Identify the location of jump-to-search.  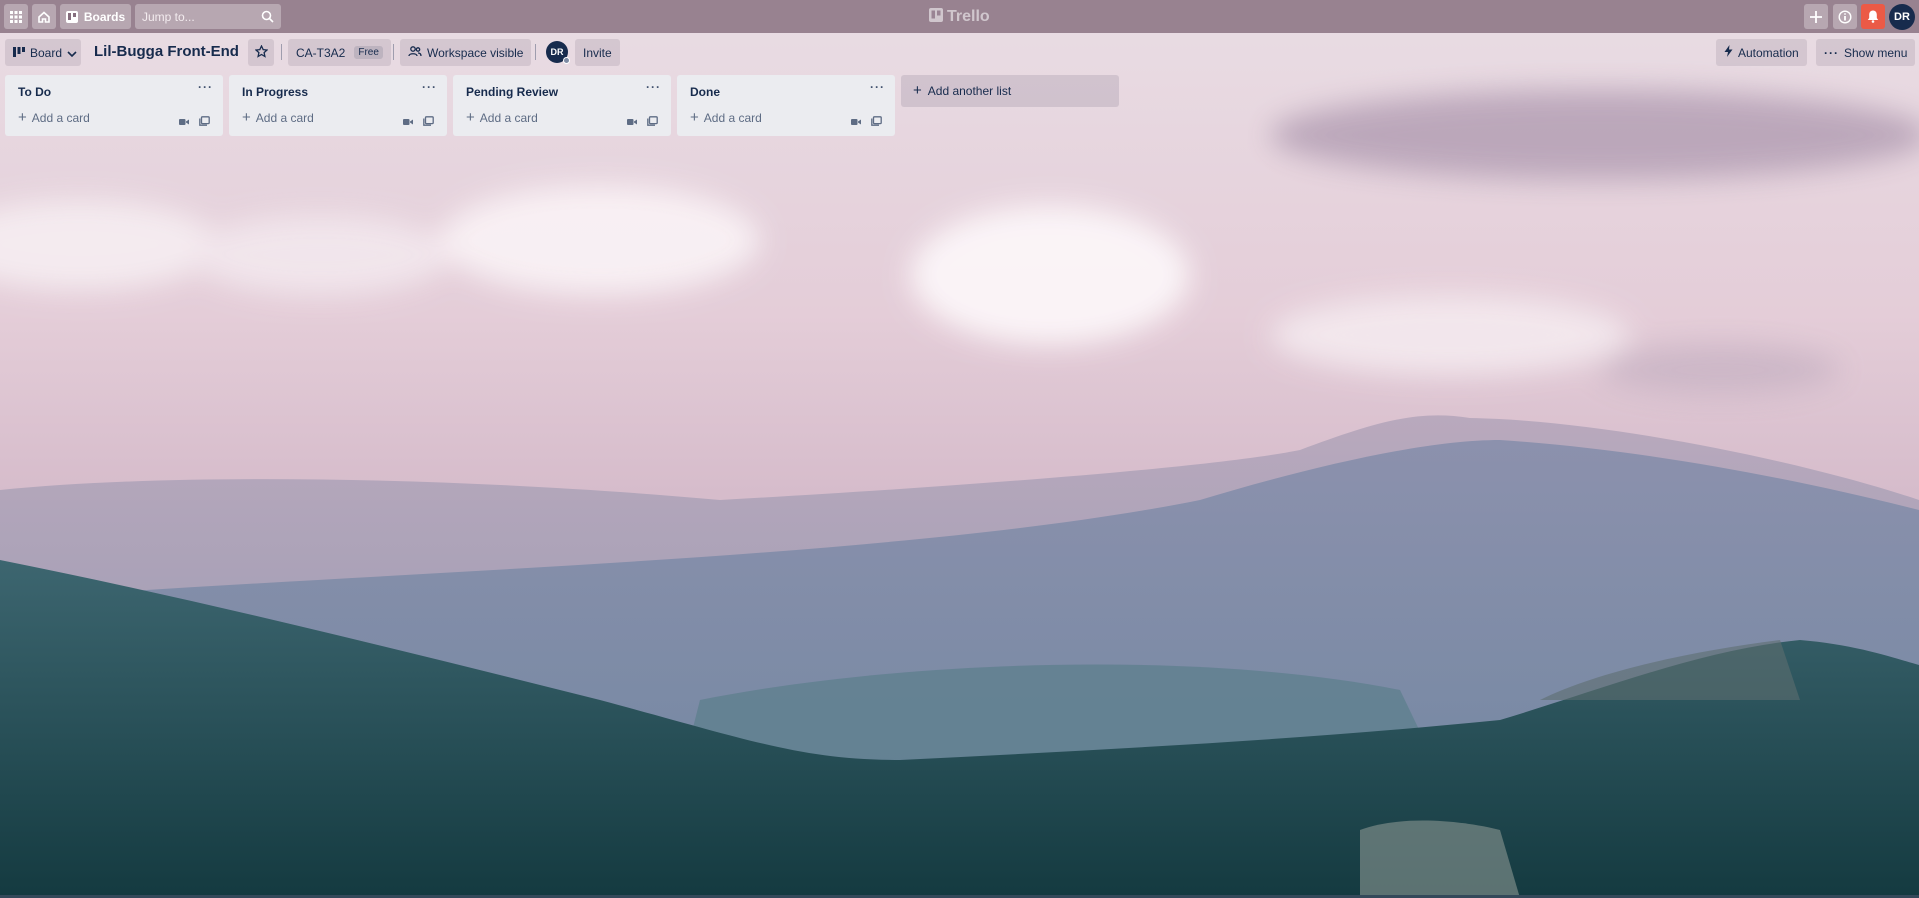
(208, 16).